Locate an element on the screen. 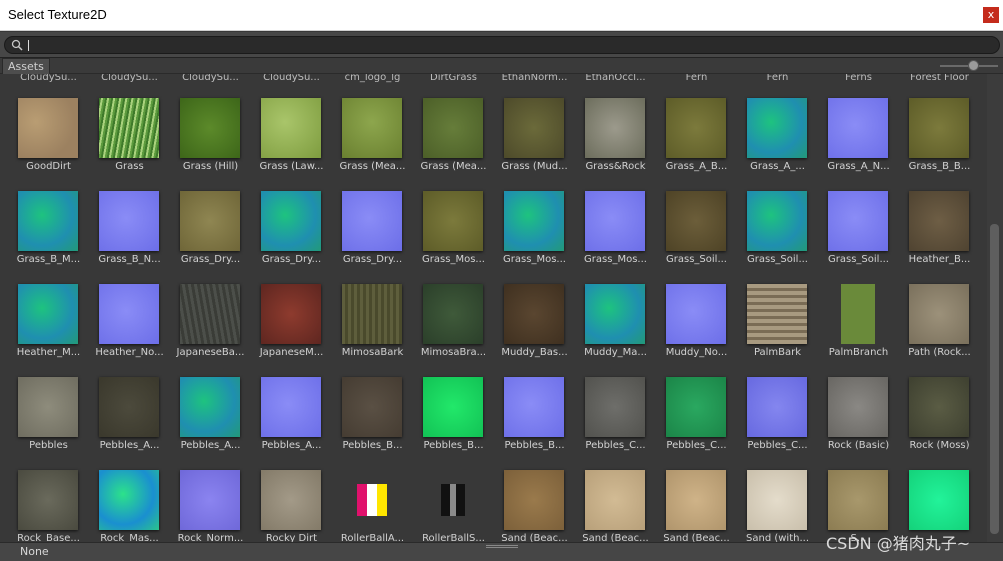 Image resolution: width=1003 pixels, height=561 pixels. texture-item: Rock (Basic) is located at coordinates (858, 423).